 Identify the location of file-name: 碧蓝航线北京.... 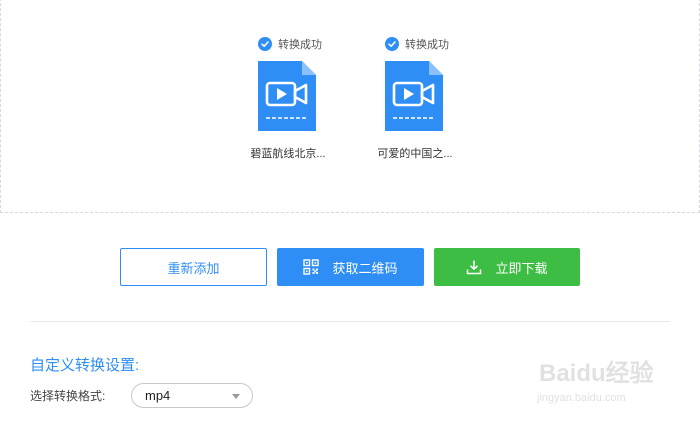
(288, 154).